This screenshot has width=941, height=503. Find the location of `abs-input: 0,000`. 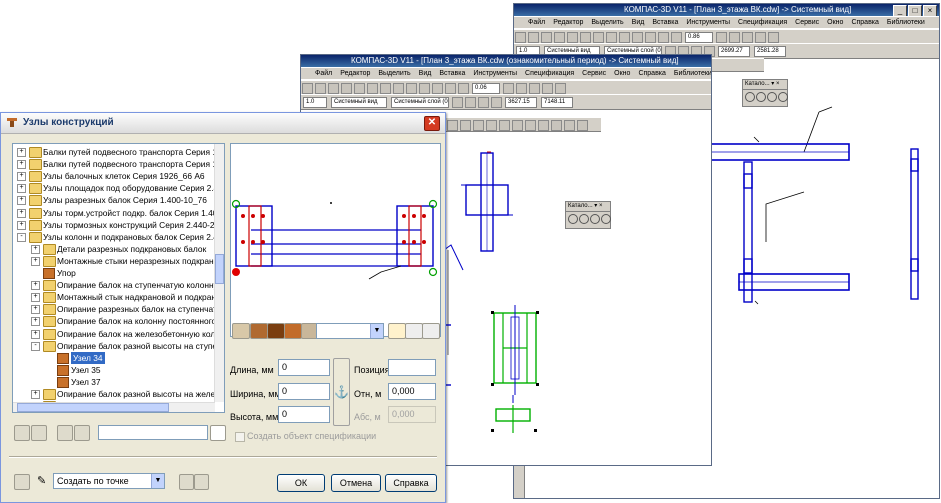

abs-input: 0,000 is located at coordinates (412, 414).